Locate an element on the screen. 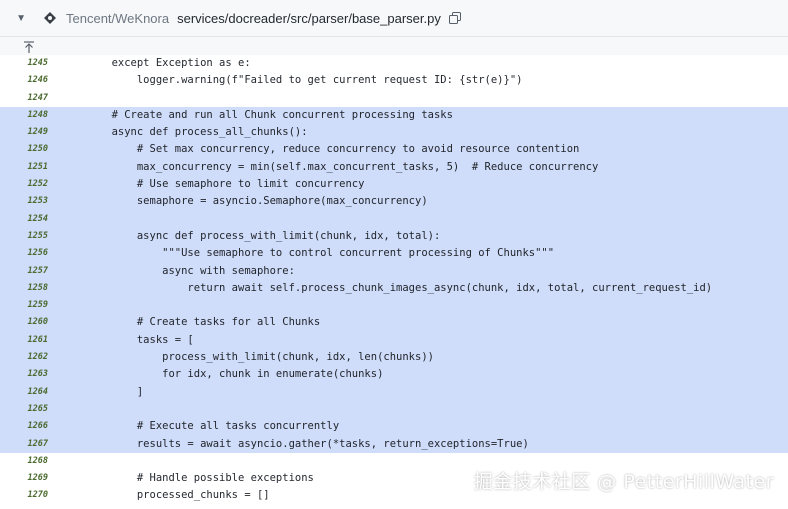  code-line: 1261 tasks = [ is located at coordinates (394, 340).